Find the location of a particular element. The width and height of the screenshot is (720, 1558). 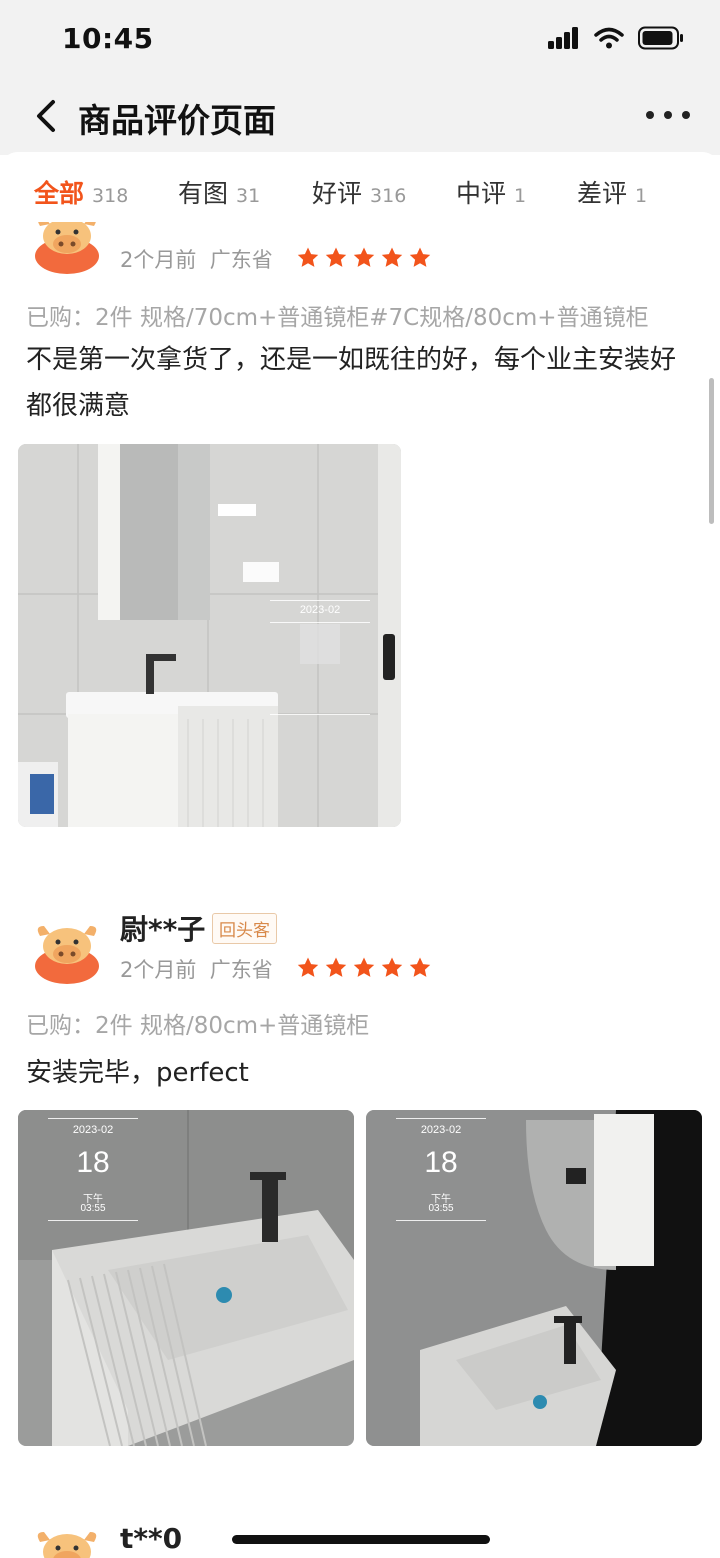

status-time: 10:45 is located at coordinates (108, 38).